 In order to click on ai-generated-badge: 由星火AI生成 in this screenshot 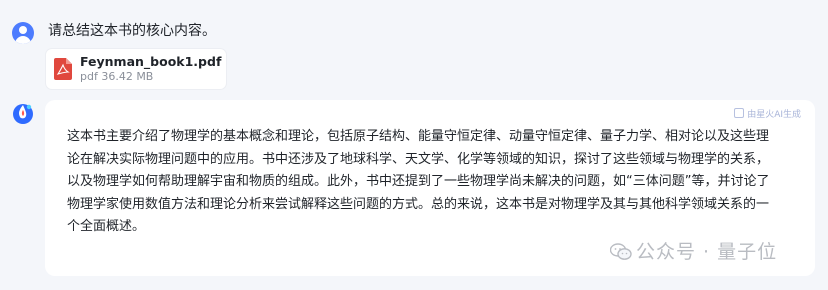, I will do `click(767, 114)`.